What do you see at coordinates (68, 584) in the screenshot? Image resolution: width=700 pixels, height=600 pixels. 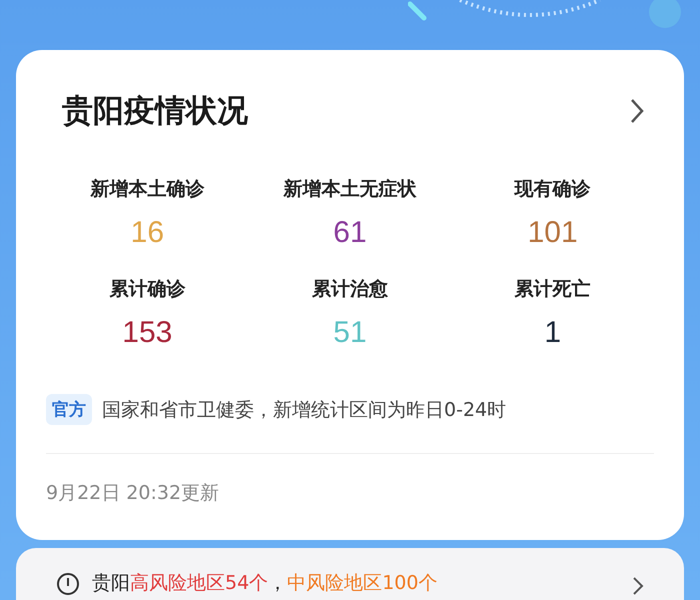 I see `info-icon` at bounding box center [68, 584].